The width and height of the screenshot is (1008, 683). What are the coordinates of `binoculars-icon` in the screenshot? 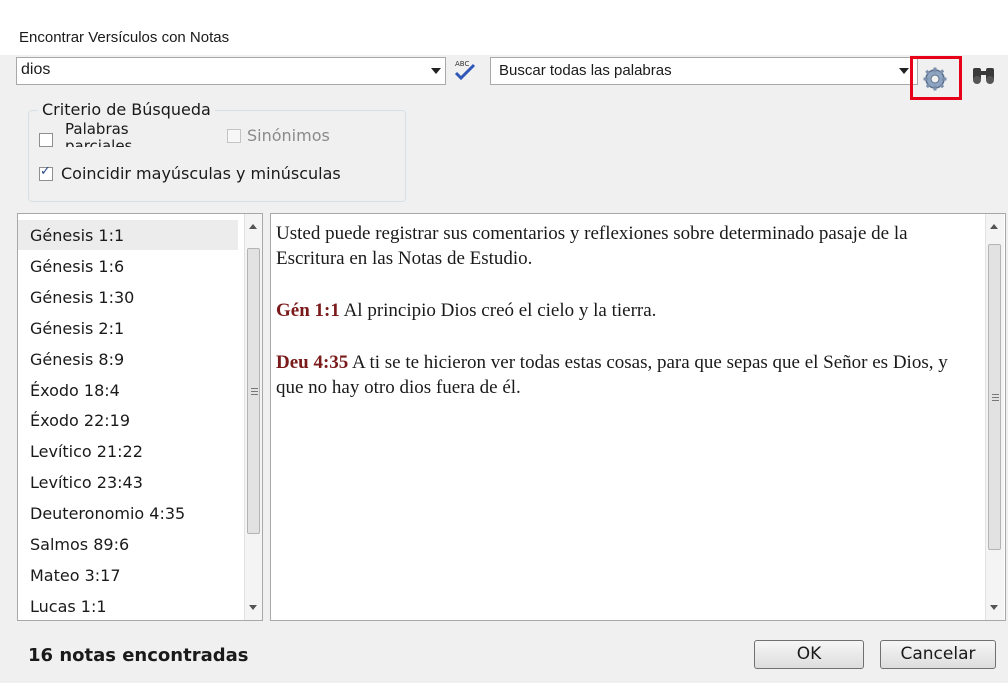 It's located at (983, 76).